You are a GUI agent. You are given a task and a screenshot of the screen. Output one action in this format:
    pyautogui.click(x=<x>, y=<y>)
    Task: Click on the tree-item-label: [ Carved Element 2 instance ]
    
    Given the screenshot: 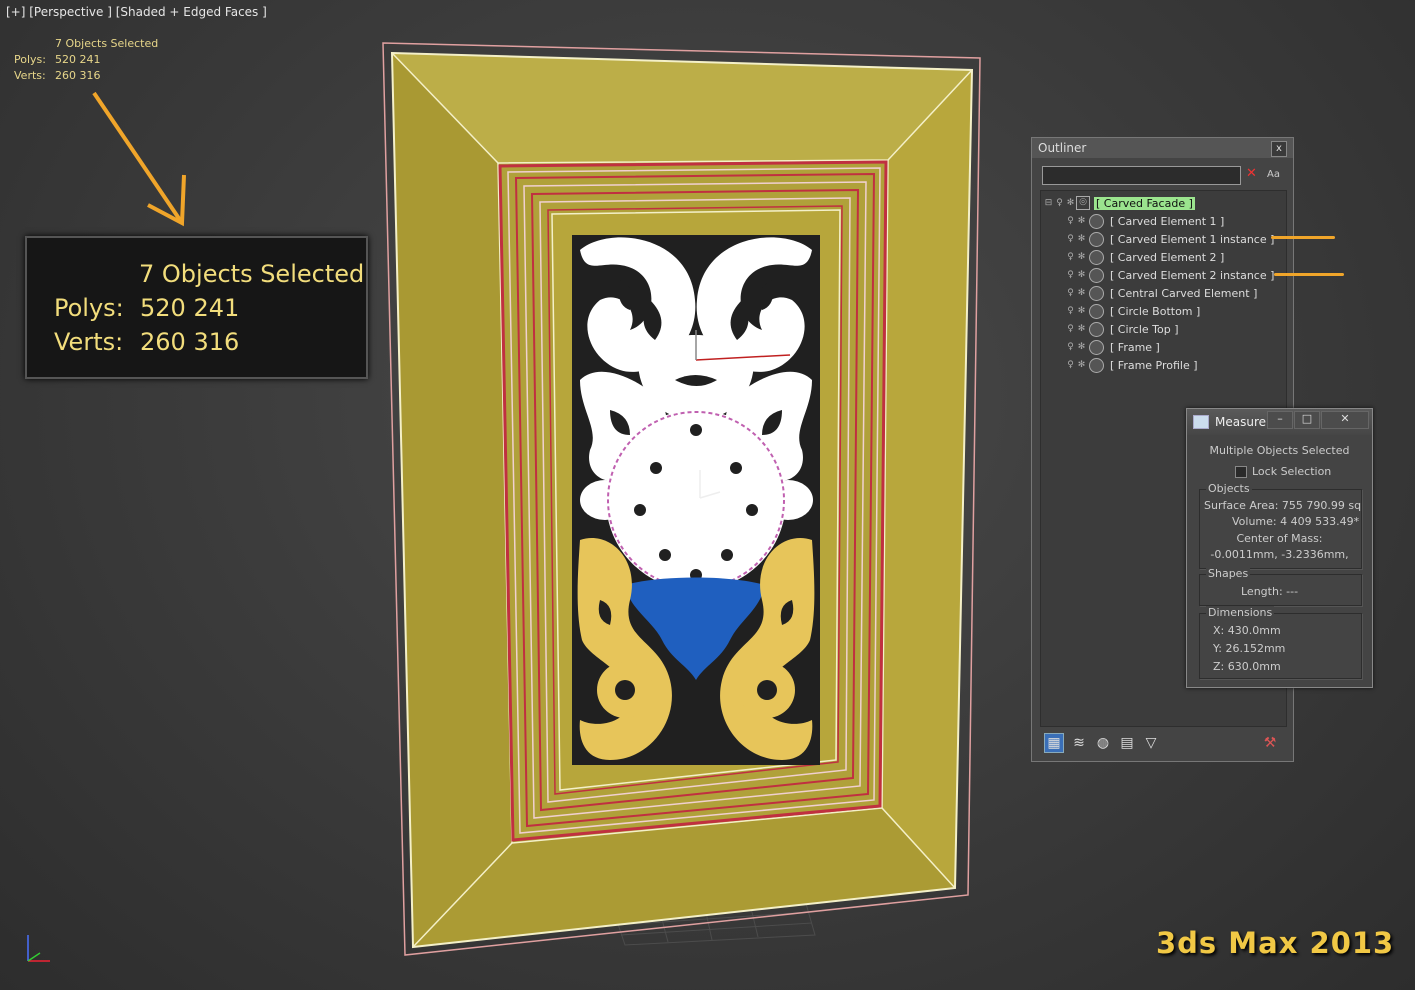 What is the action you would take?
    pyautogui.click(x=1192, y=275)
    